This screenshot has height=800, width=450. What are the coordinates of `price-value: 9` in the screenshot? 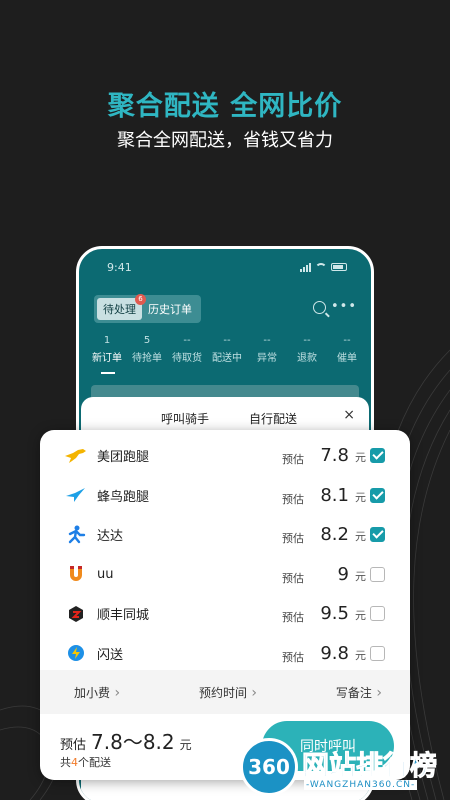 It's located at (343, 574).